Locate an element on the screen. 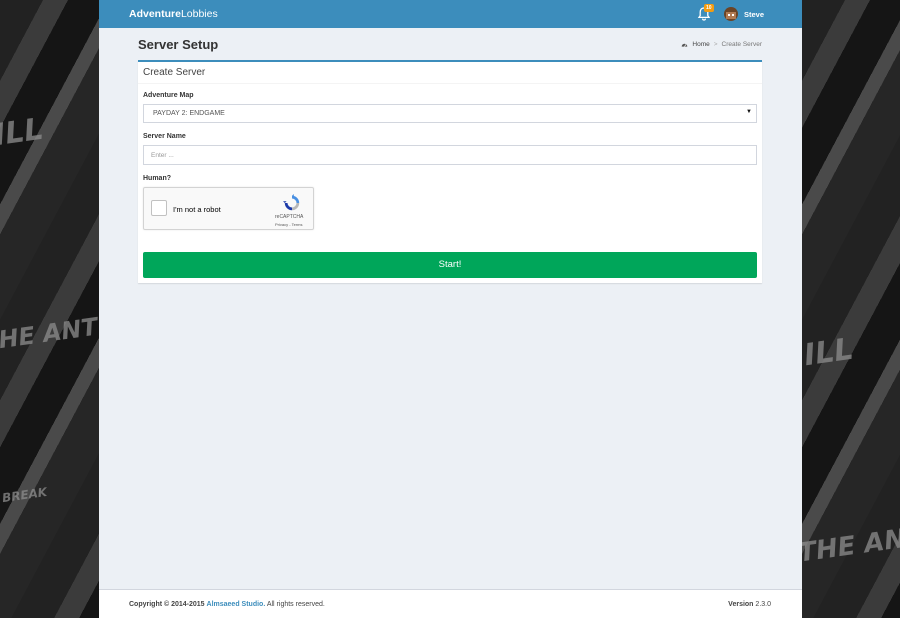 Image resolution: width=900 pixels, height=618 pixels. human-label: Human? is located at coordinates (157, 178).